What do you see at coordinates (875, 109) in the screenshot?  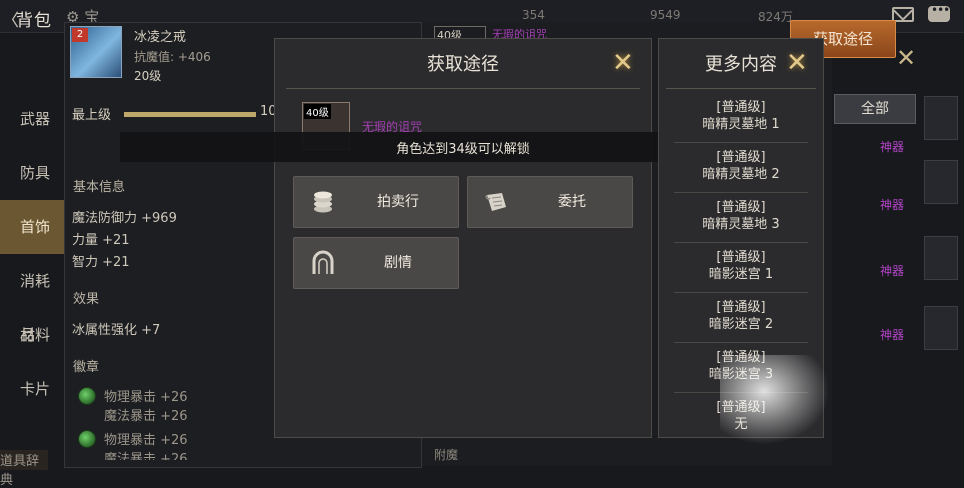 I see `filter-all-button: 全部` at bounding box center [875, 109].